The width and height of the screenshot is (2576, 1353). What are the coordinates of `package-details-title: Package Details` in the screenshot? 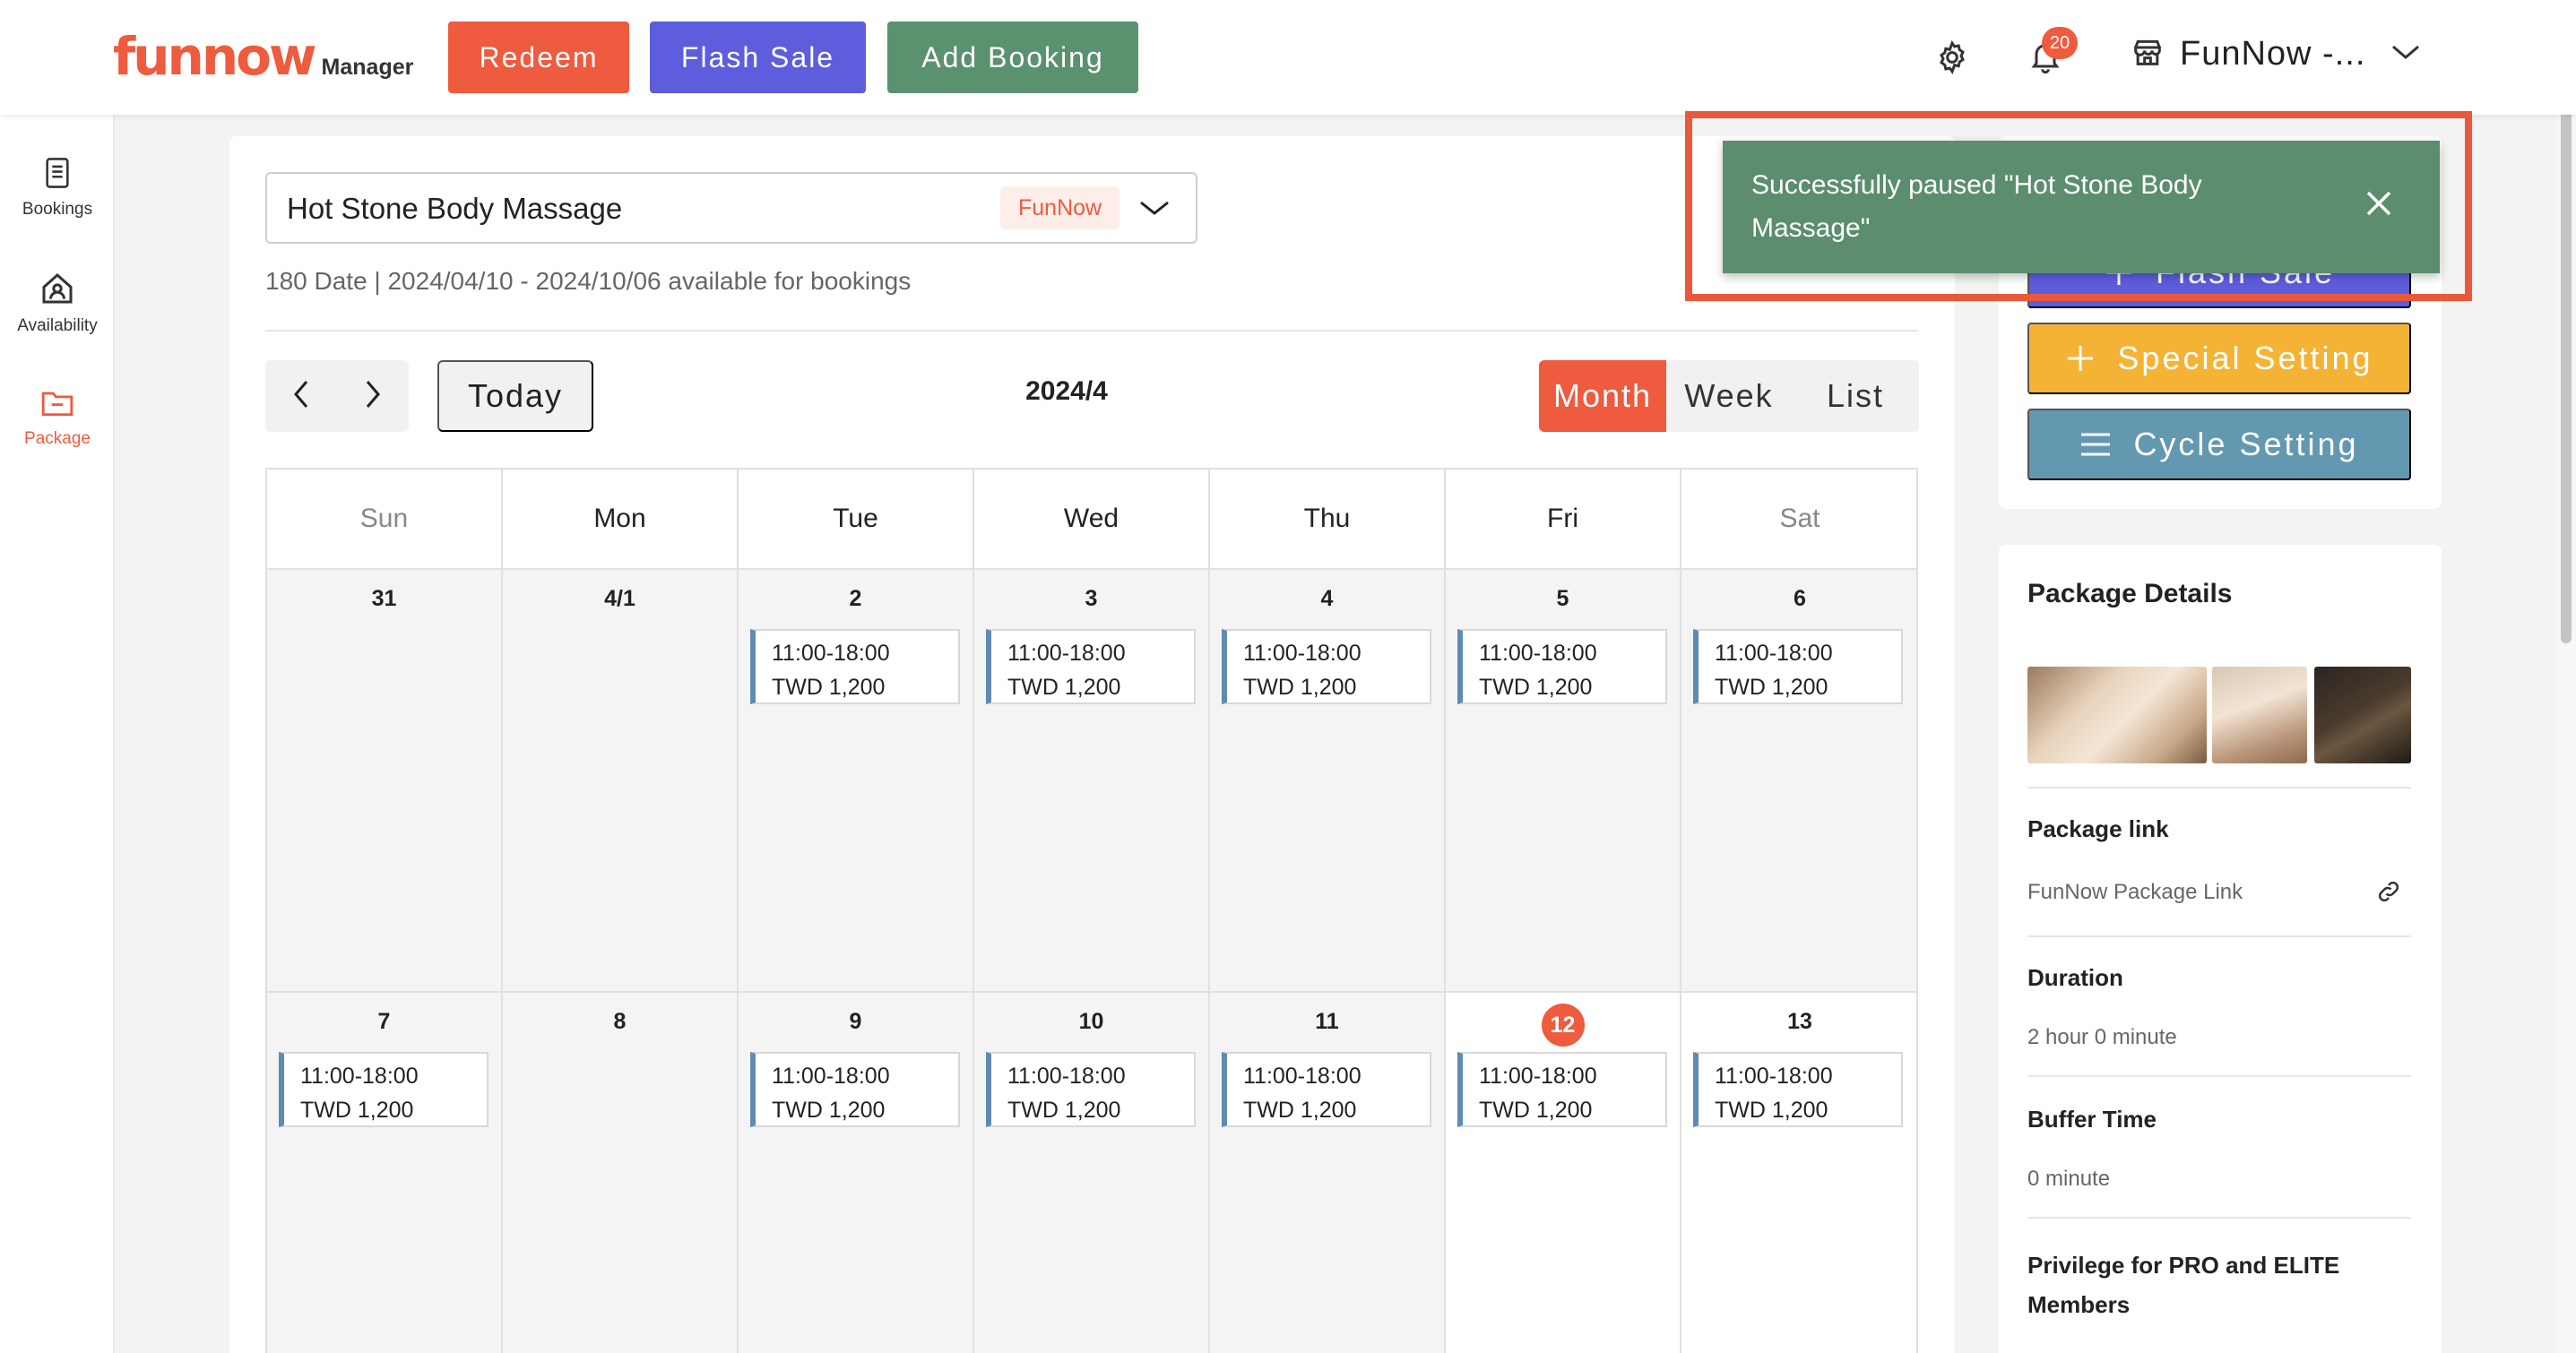 It's located at (2130, 593).